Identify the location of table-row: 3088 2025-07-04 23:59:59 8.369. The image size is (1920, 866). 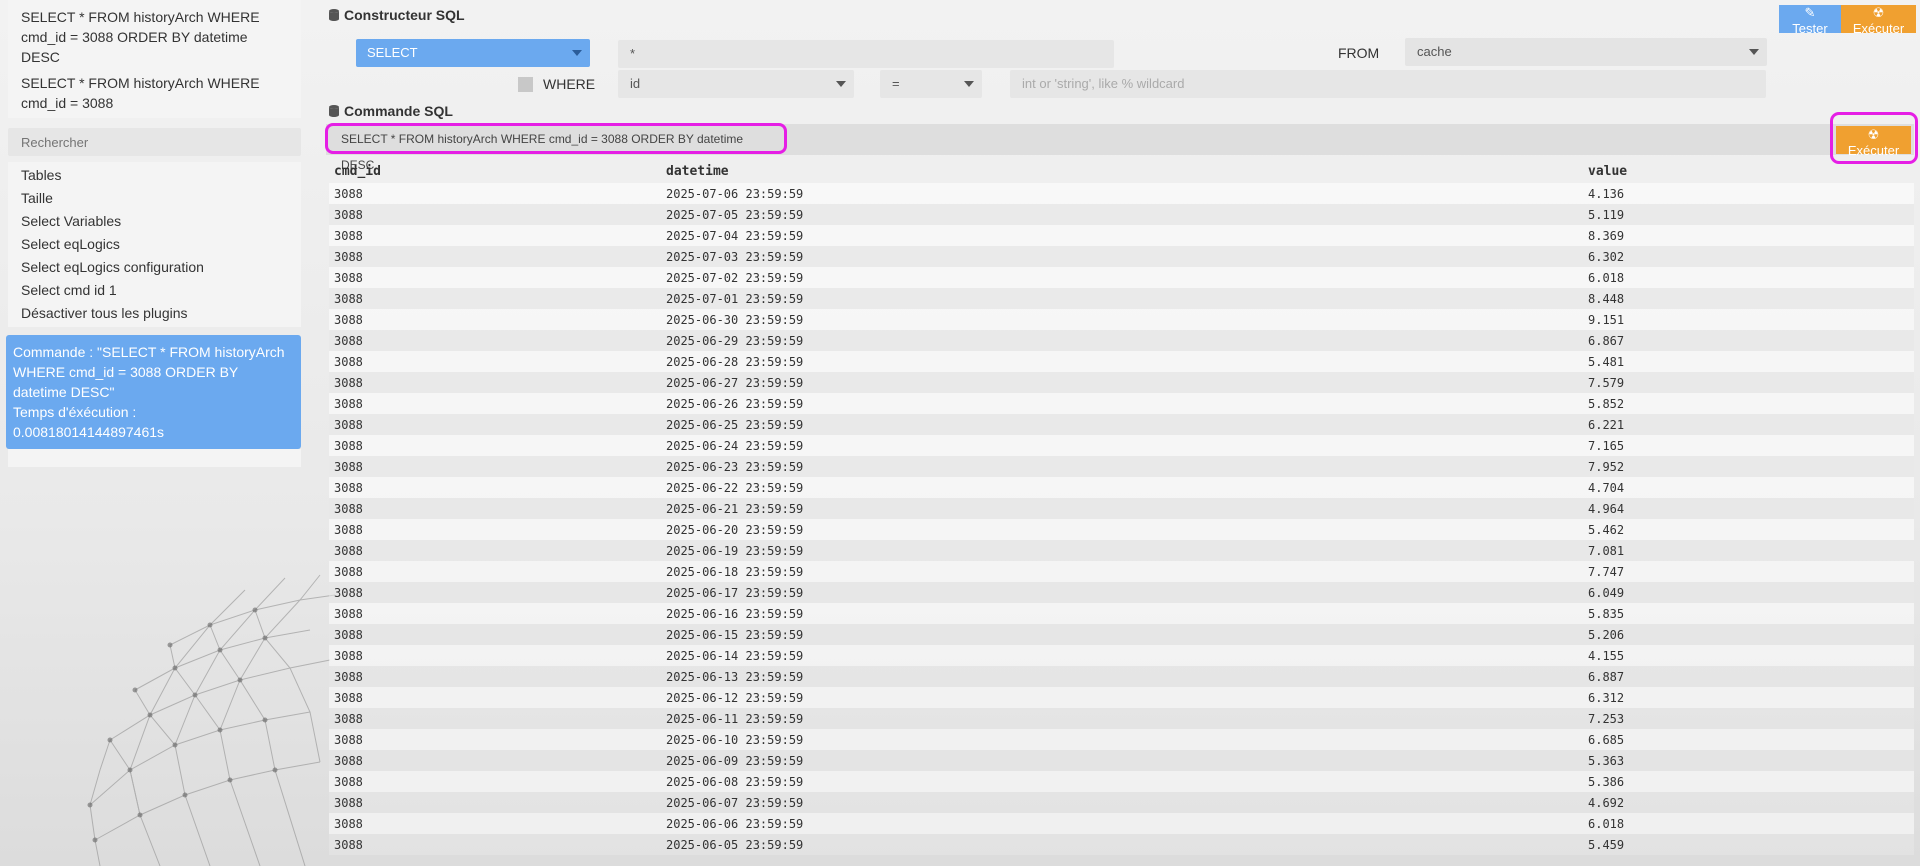
(1121, 235).